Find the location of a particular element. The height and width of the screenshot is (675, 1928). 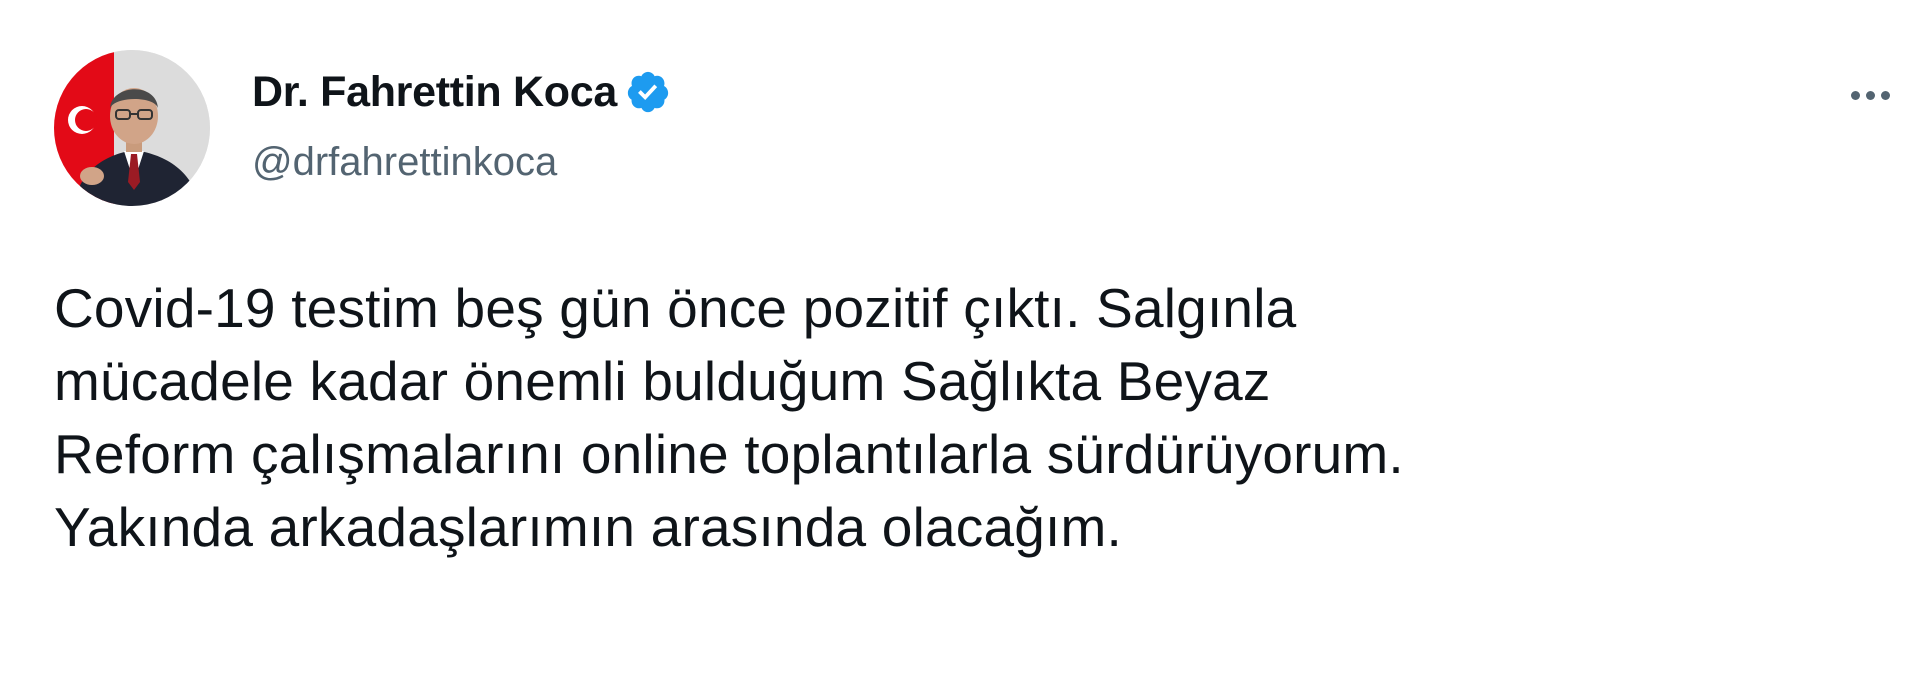

more-options-button is located at coordinates (1870, 95).